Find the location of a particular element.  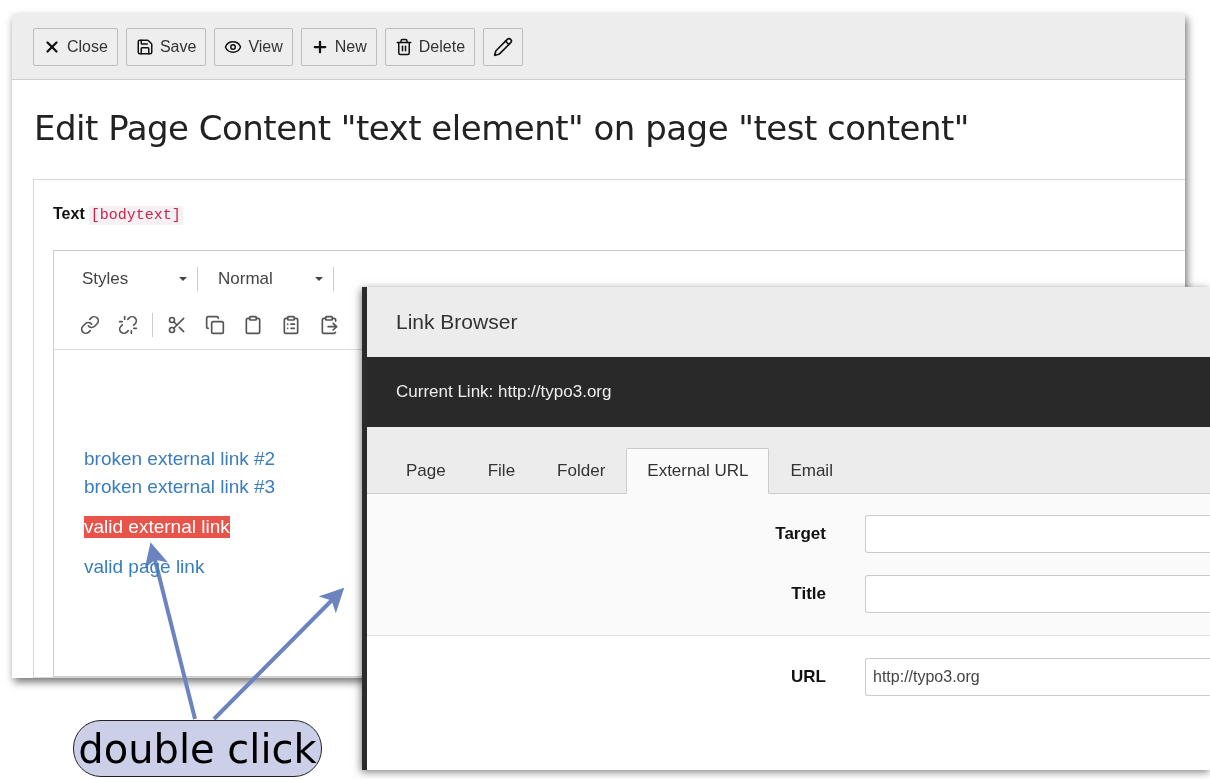

dialog-title: Link Browser is located at coordinates (788, 322).